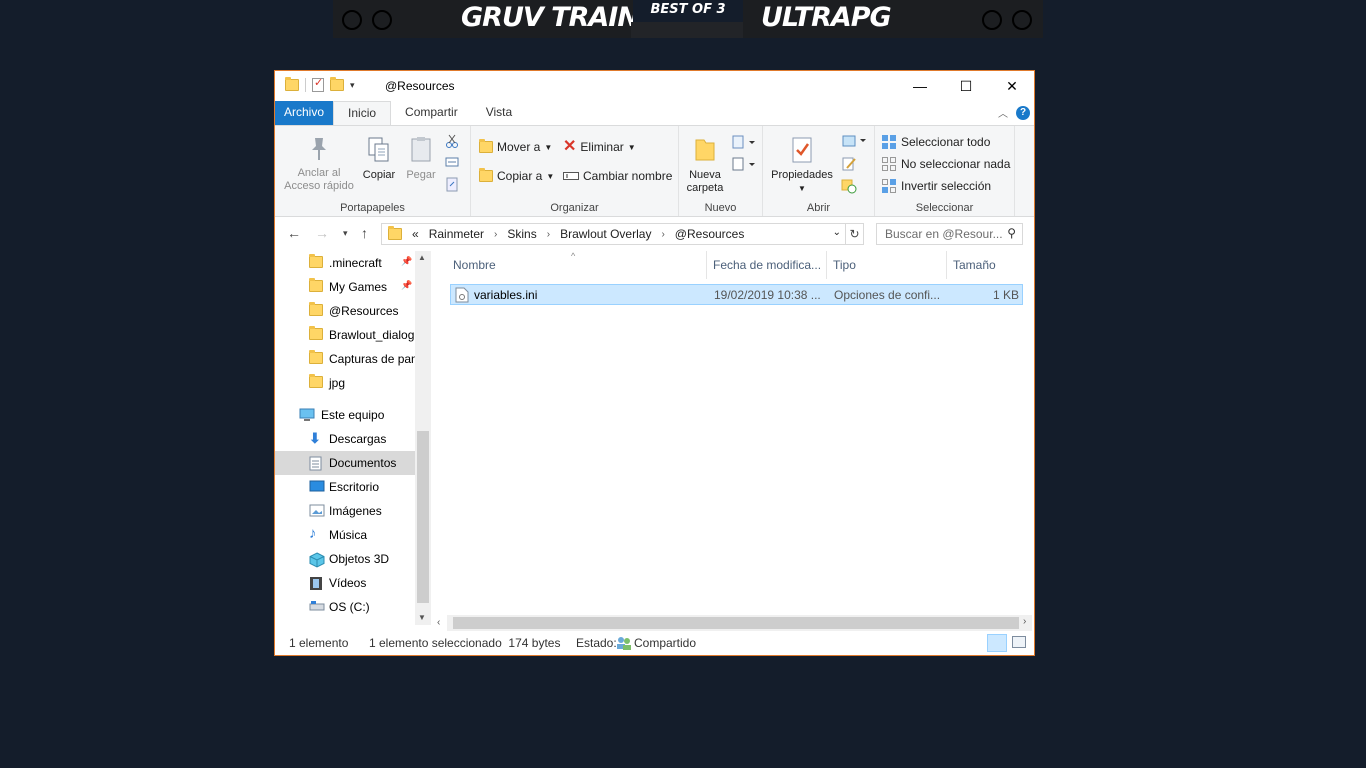  What do you see at coordinates (1024, 621) in the screenshot?
I see `scroll-right-chevron-icon: ›` at bounding box center [1024, 621].